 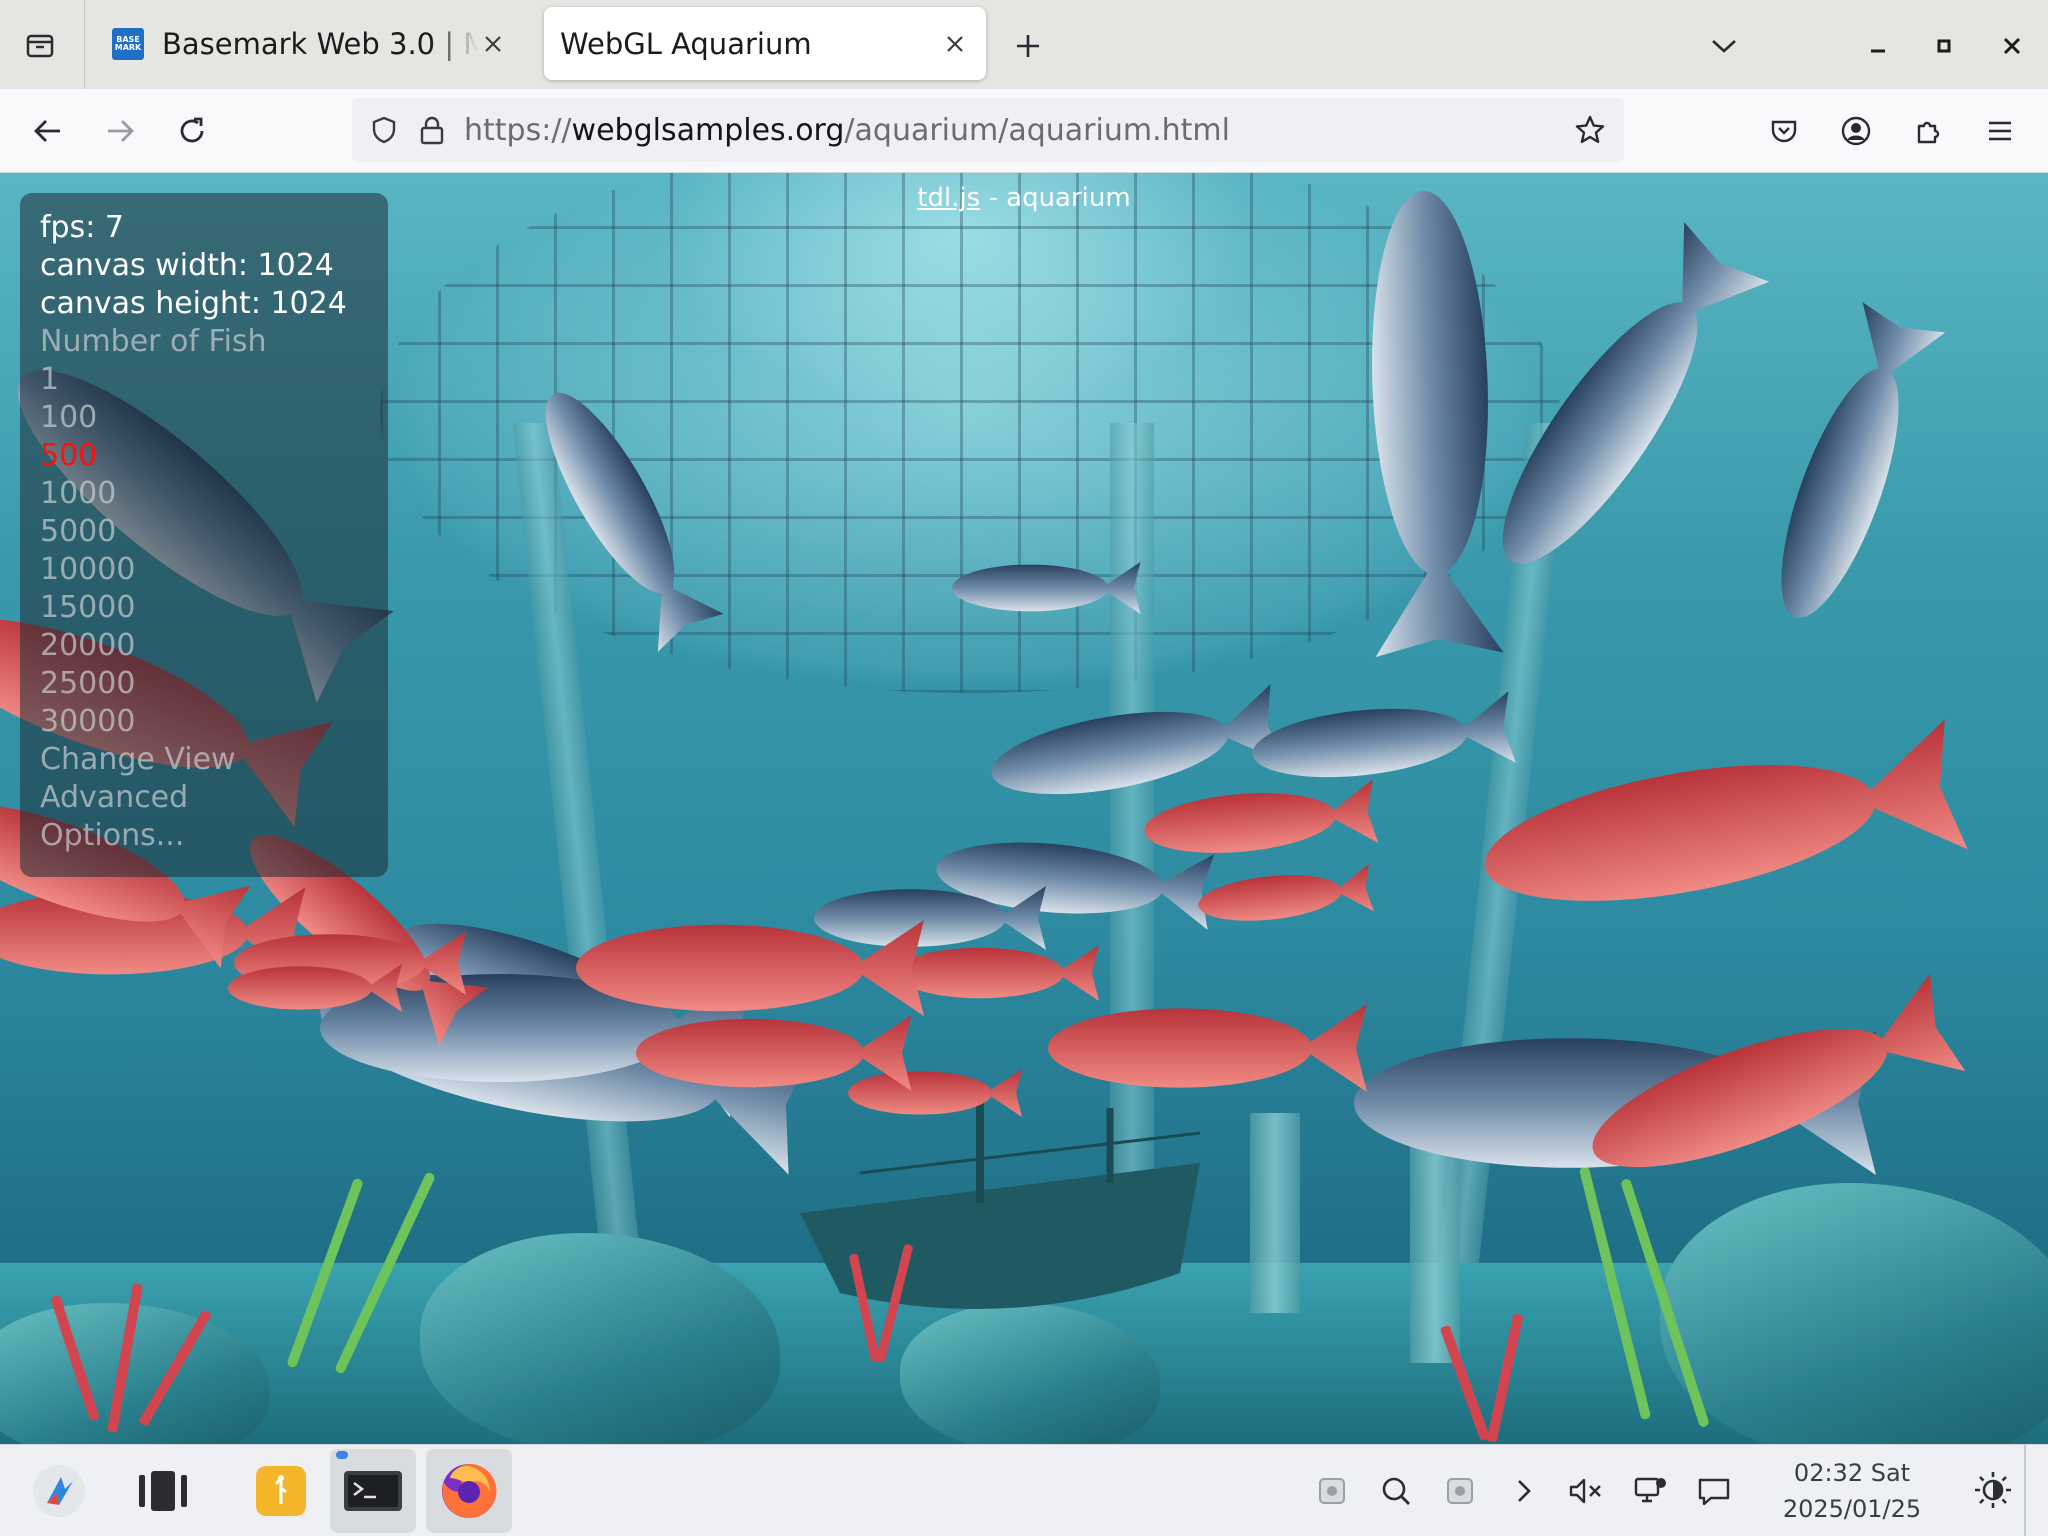 I want to click on hamburger-menu-icon, so click(x=2000, y=131).